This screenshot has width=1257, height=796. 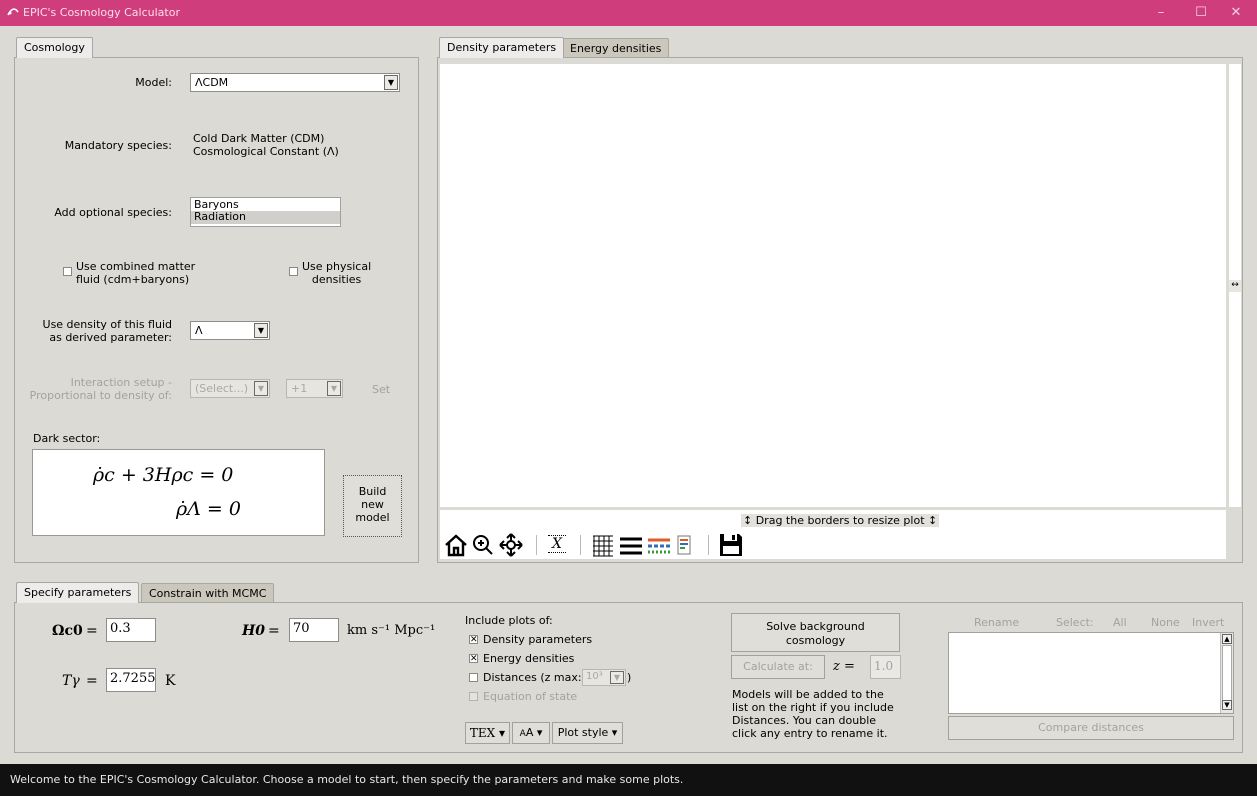 I want to click on scroll-up-icon: ▲, so click(x=1227, y=639).